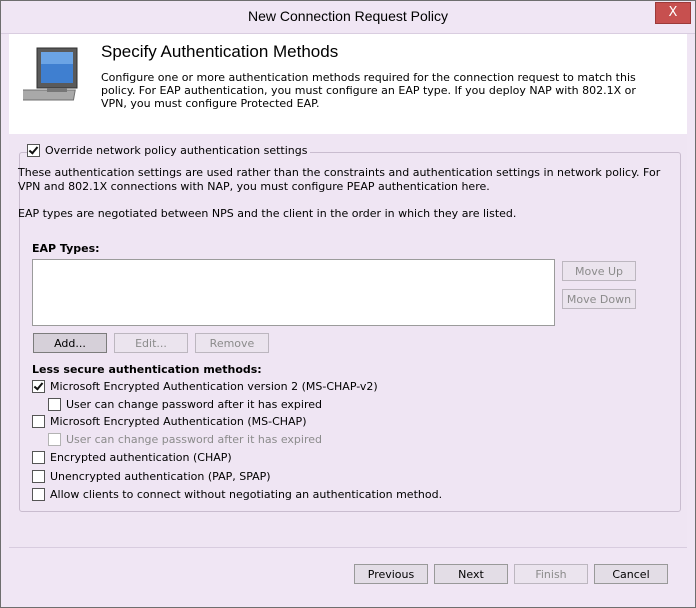 The width and height of the screenshot is (696, 608). I want to click on title-bar: New Connection Request Policy X, so click(348, 17).